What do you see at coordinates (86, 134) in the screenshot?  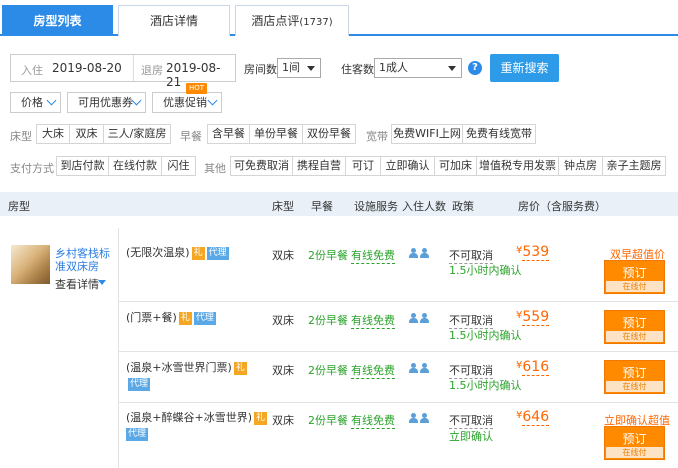 I see `bed-option-twin: 双床` at bounding box center [86, 134].